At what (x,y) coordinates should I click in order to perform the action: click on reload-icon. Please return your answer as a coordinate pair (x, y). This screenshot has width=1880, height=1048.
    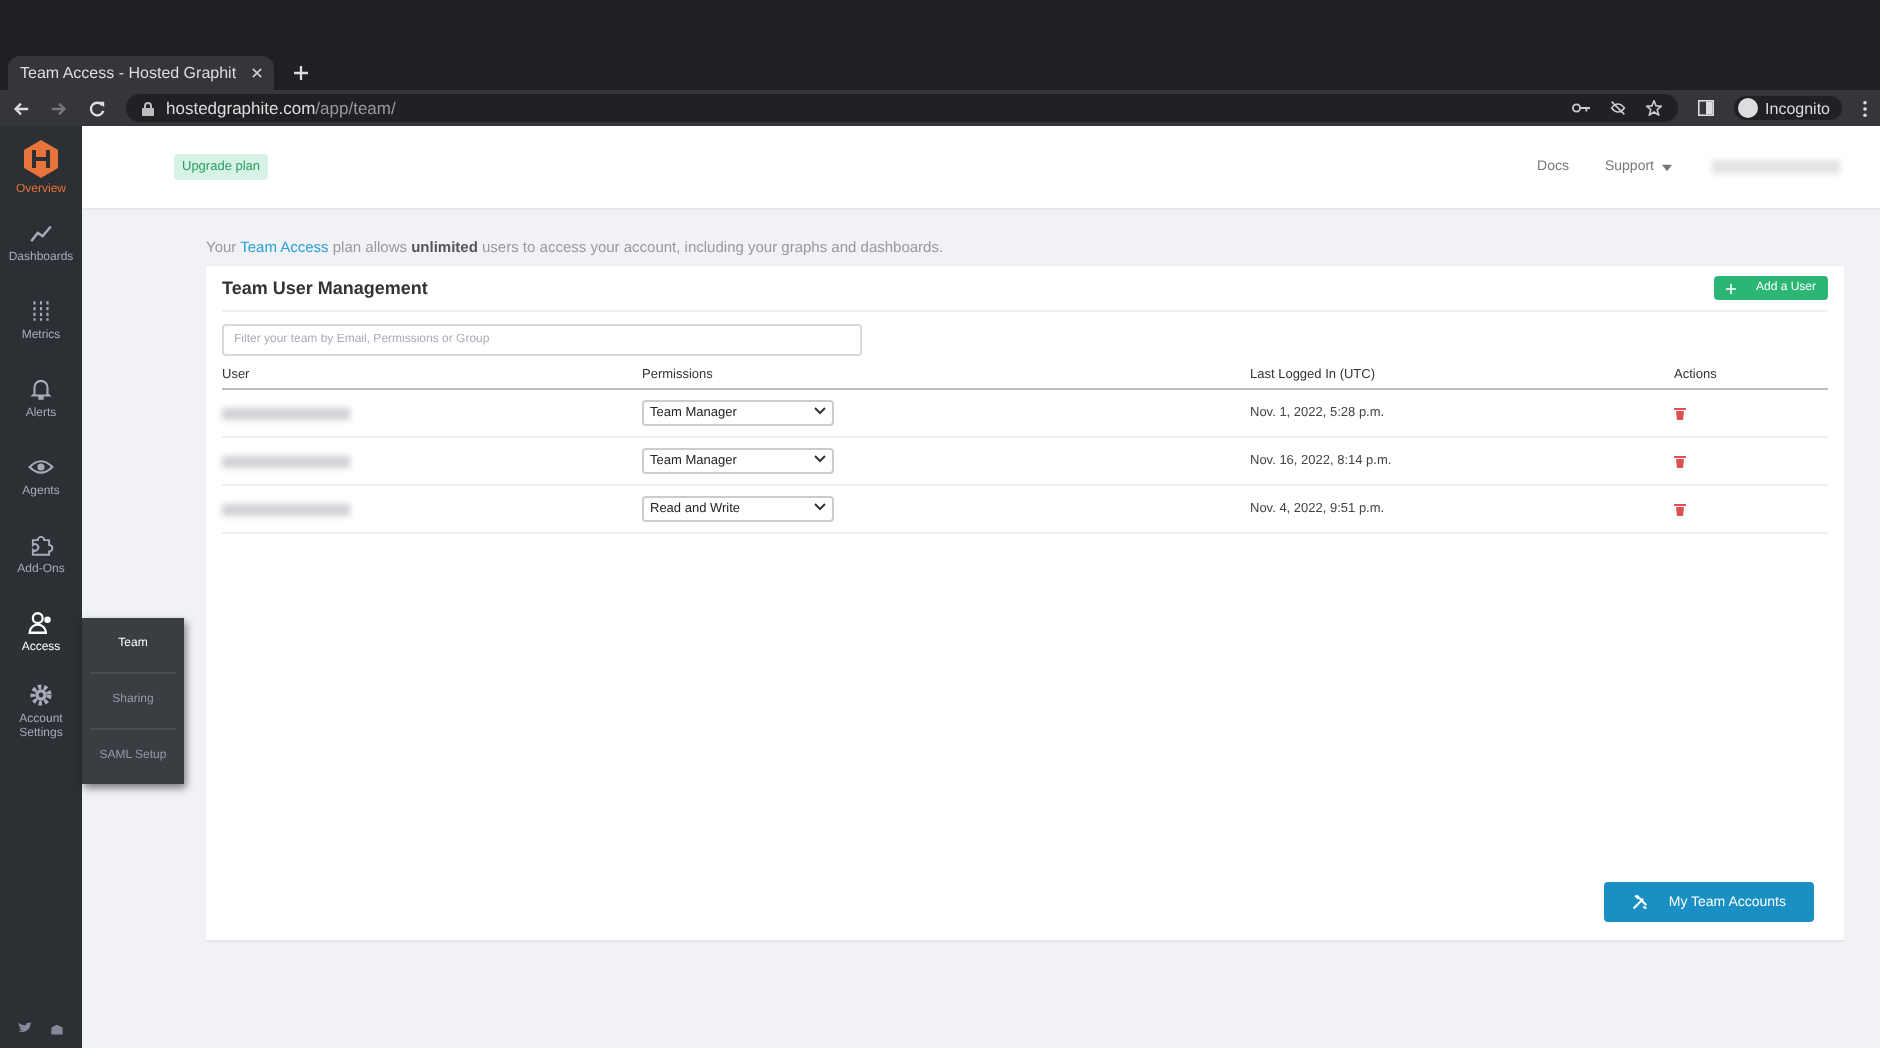
    Looking at the image, I should click on (97, 108).